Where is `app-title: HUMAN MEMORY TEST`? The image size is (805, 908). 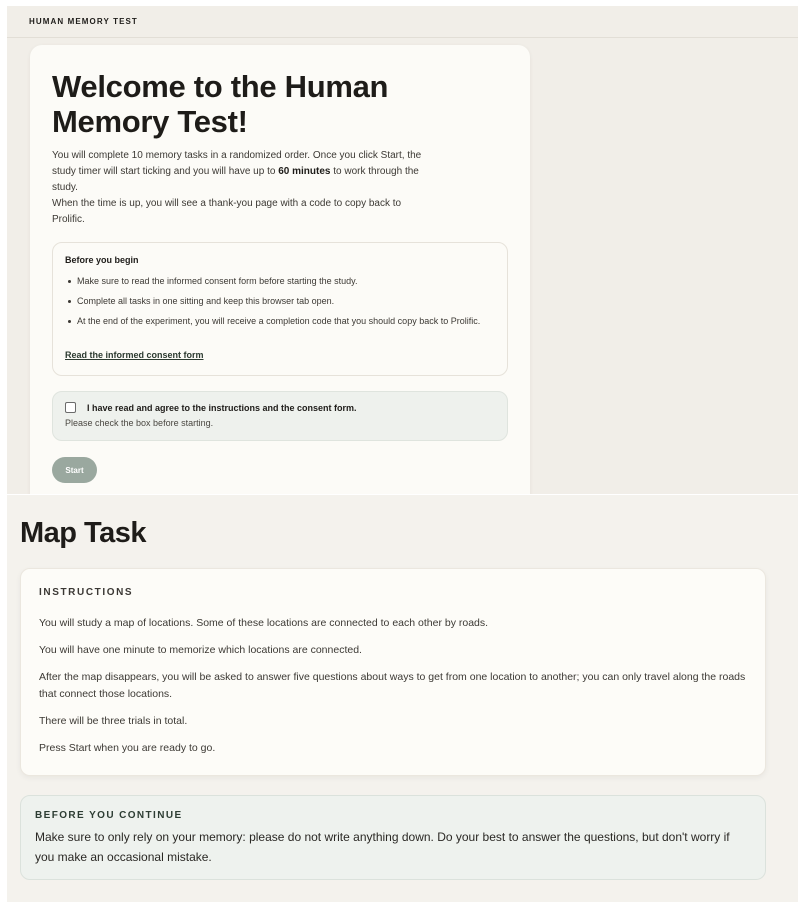 app-title: HUMAN MEMORY TEST is located at coordinates (83, 21).